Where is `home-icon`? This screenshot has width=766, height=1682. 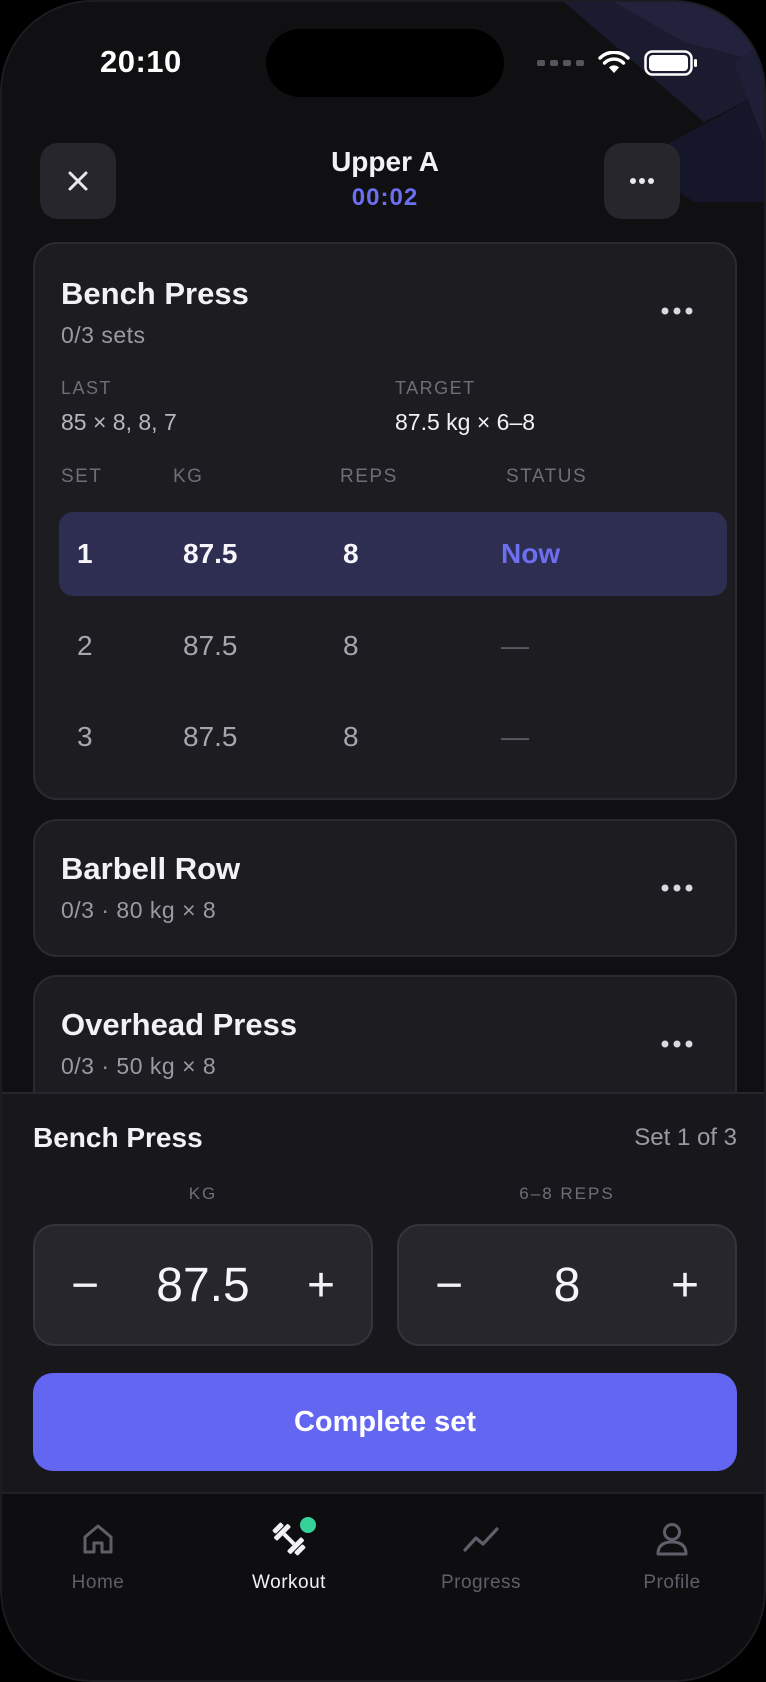
home-icon is located at coordinates (98, 1539).